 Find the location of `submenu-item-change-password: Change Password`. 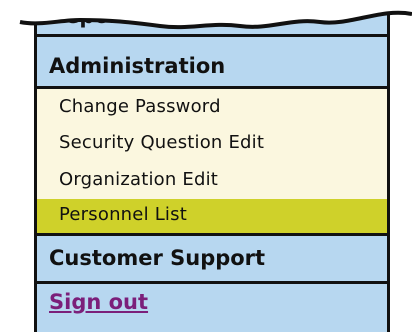

submenu-item-change-password: Change Password is located at coordinates (212, 107).